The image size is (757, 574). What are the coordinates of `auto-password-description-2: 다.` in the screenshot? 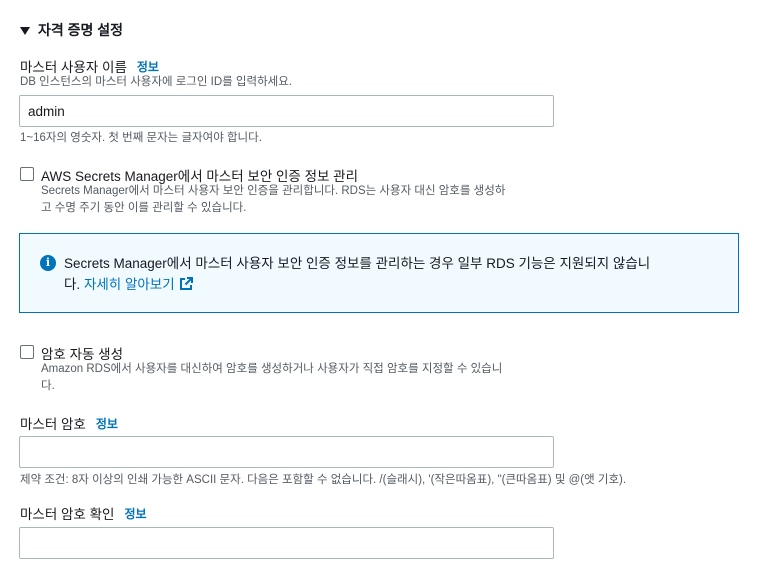 It's located at (48, 386).